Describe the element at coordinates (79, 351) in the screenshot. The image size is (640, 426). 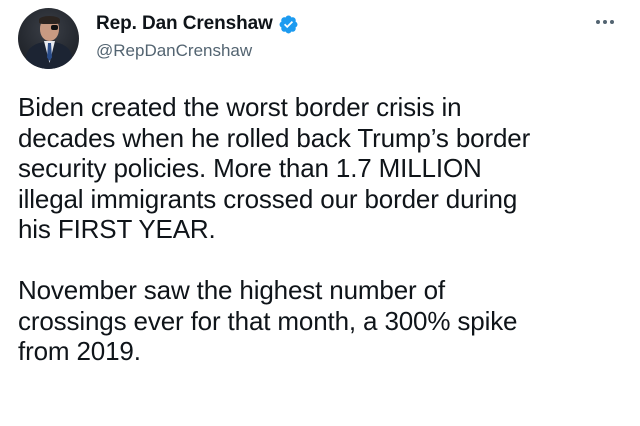
I see `tweet-line: from 2019.` at that location.